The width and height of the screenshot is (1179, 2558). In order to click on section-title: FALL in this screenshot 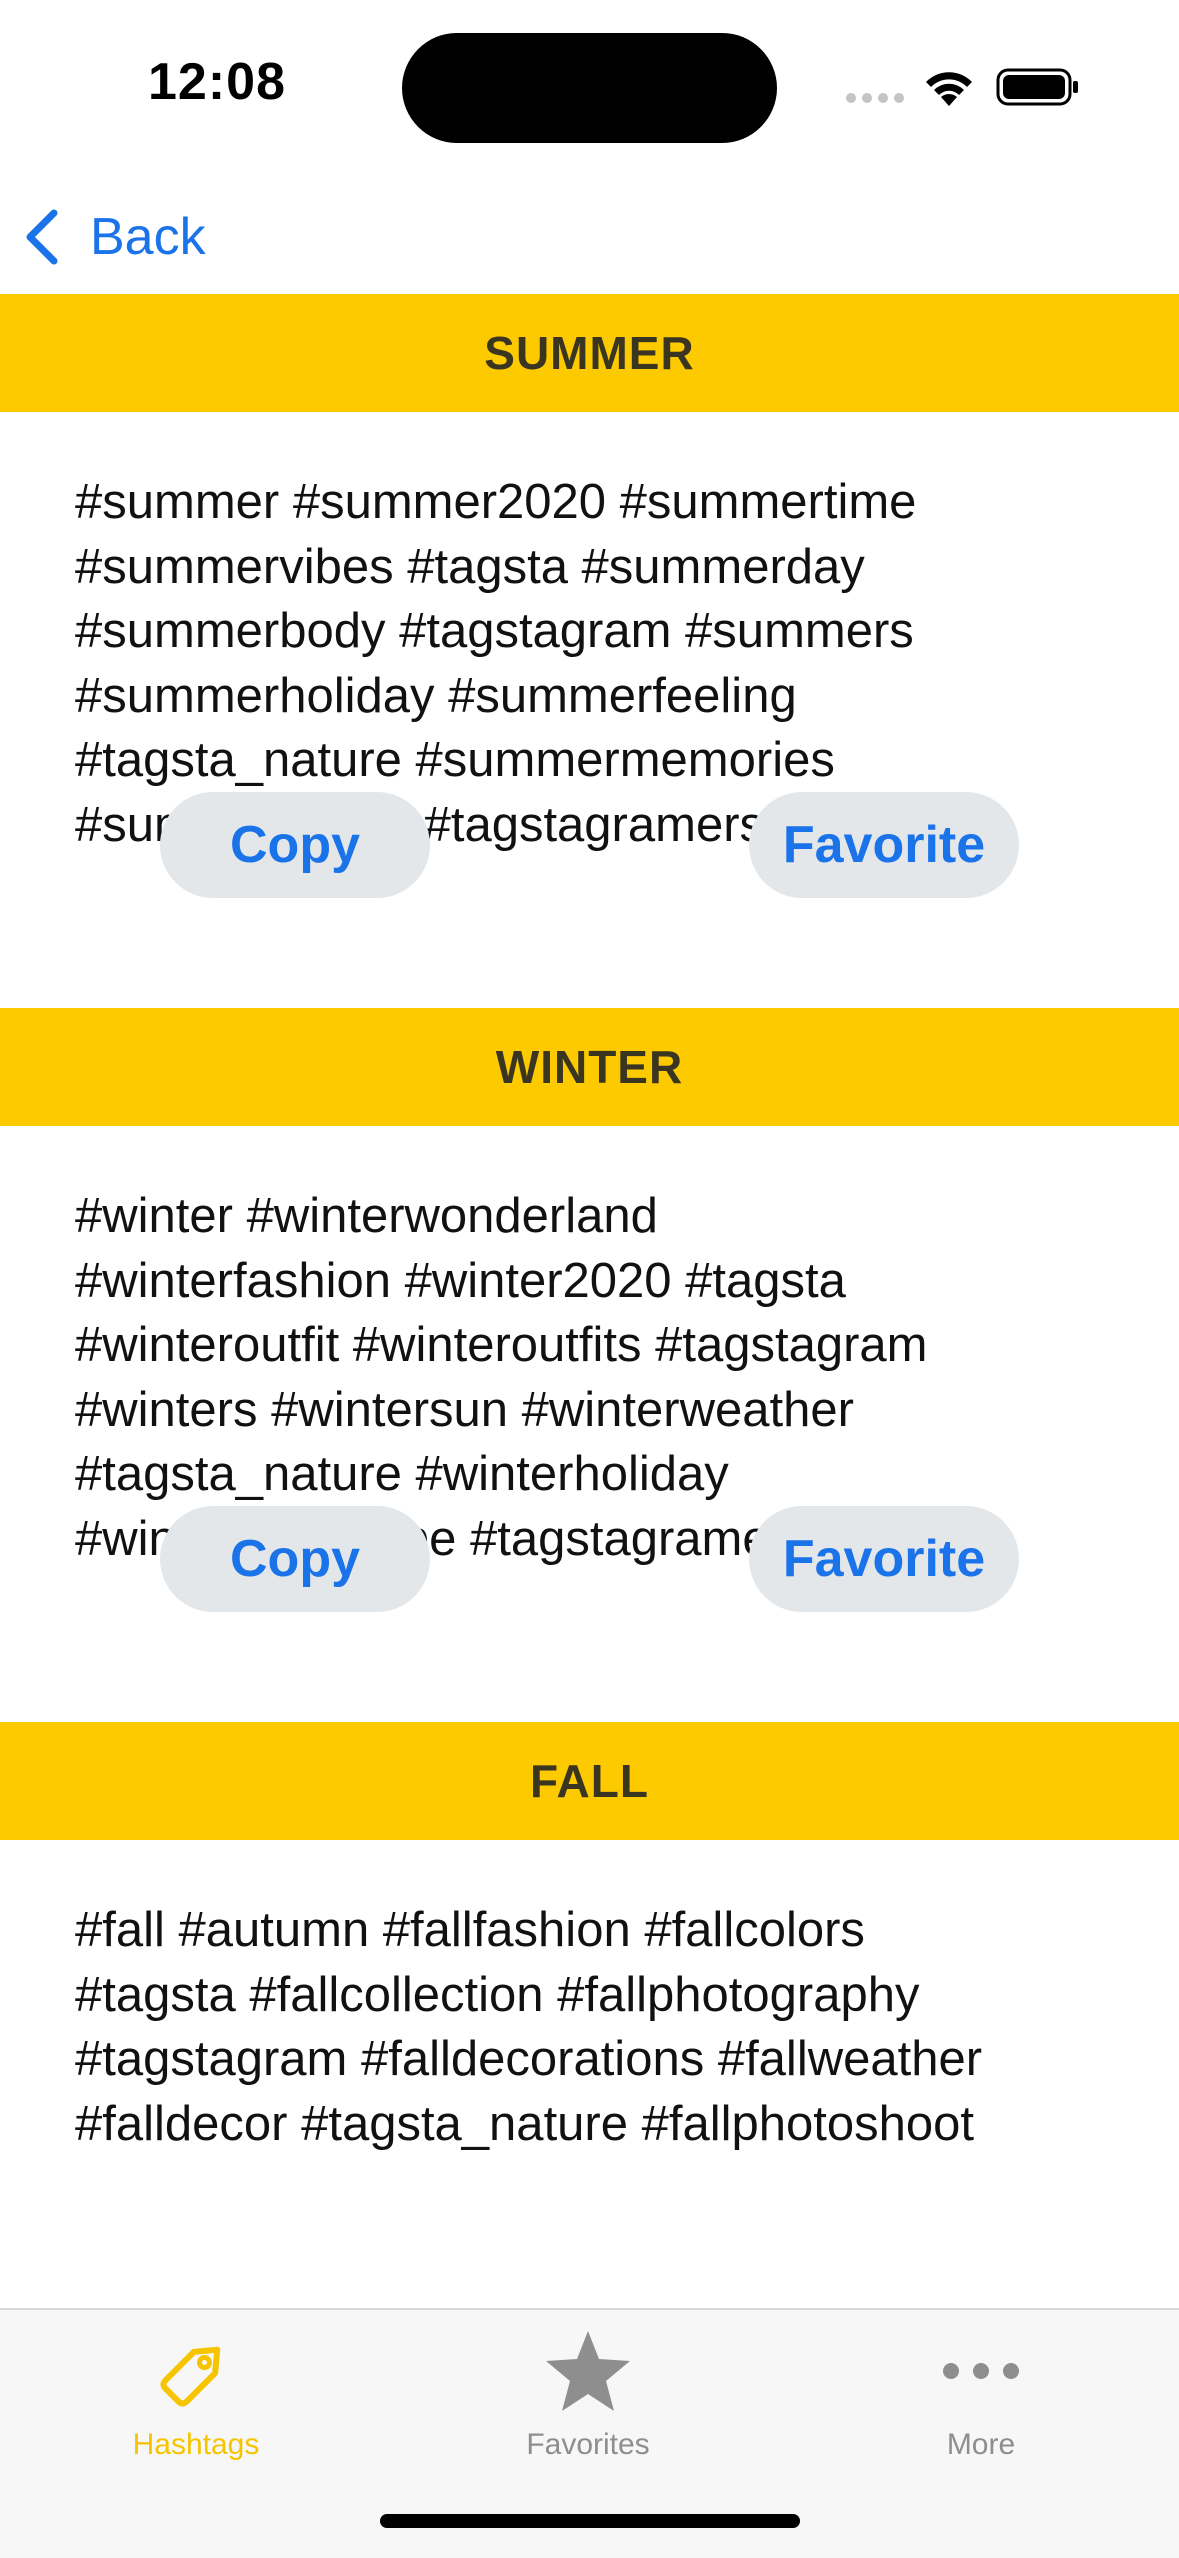, I will do `click(589, 1781)`.